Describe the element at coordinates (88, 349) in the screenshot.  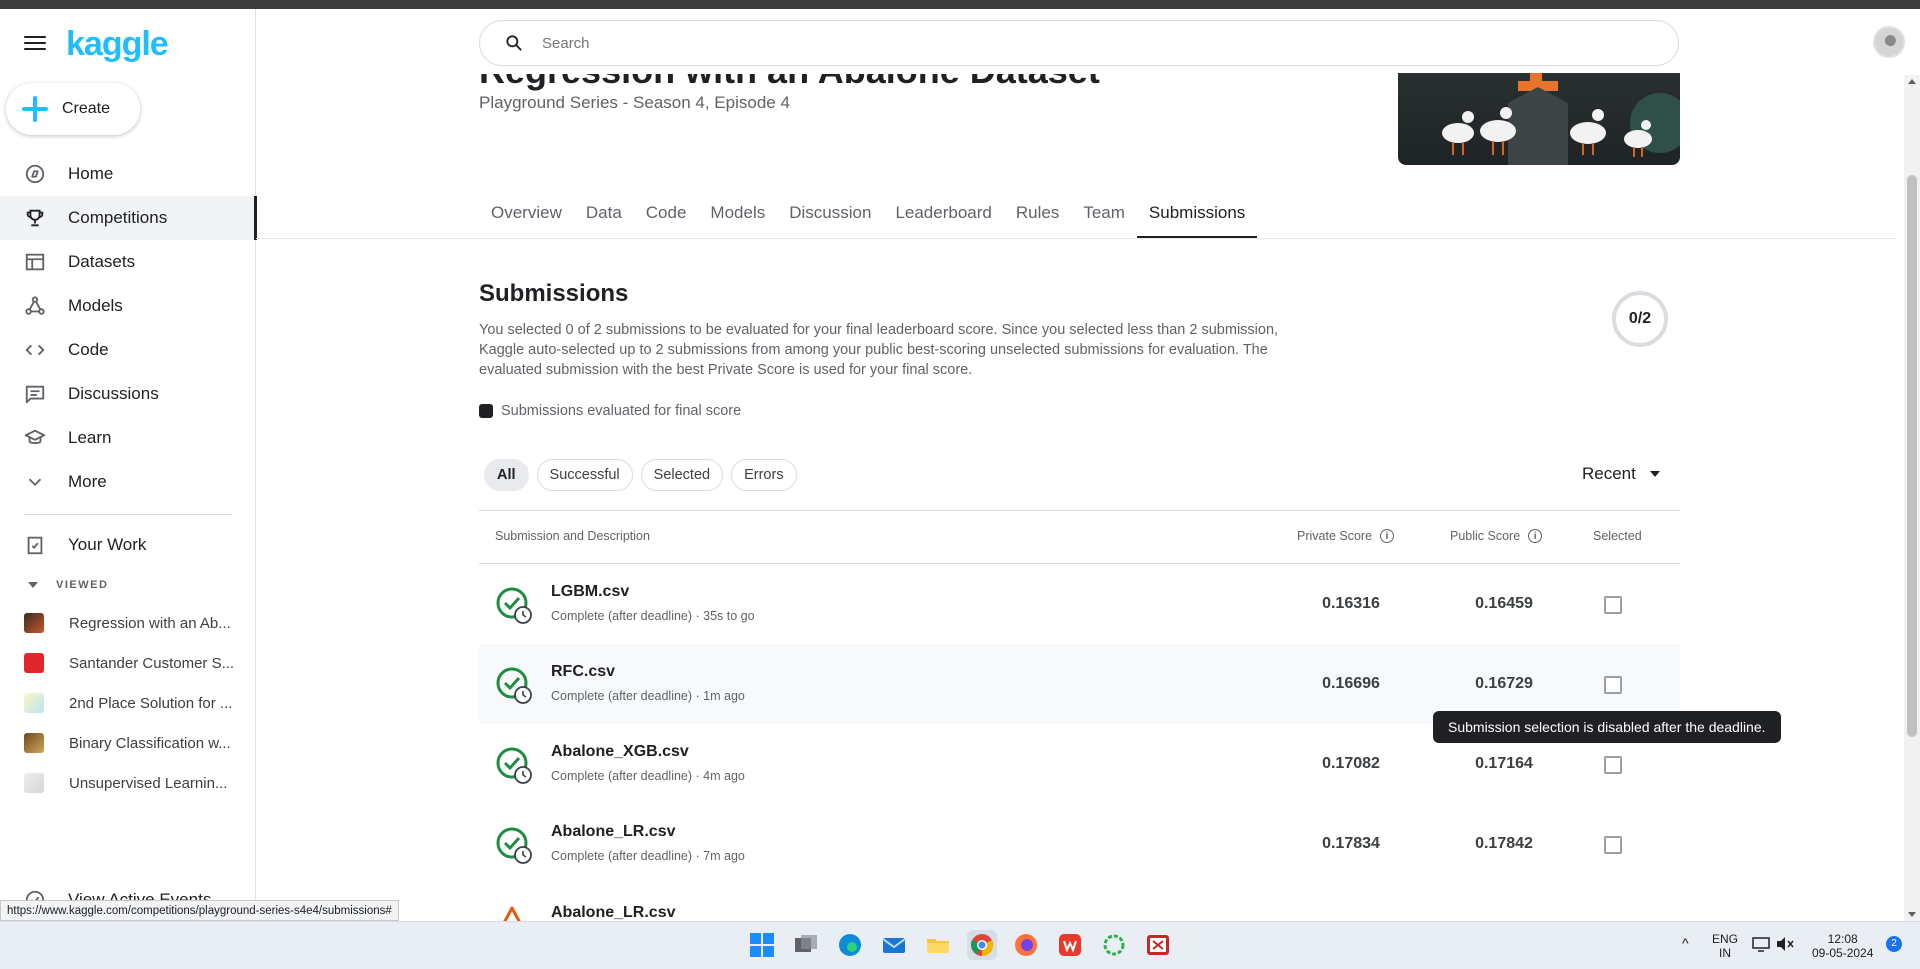
I see `sidebar-item-label: Code` at that location.